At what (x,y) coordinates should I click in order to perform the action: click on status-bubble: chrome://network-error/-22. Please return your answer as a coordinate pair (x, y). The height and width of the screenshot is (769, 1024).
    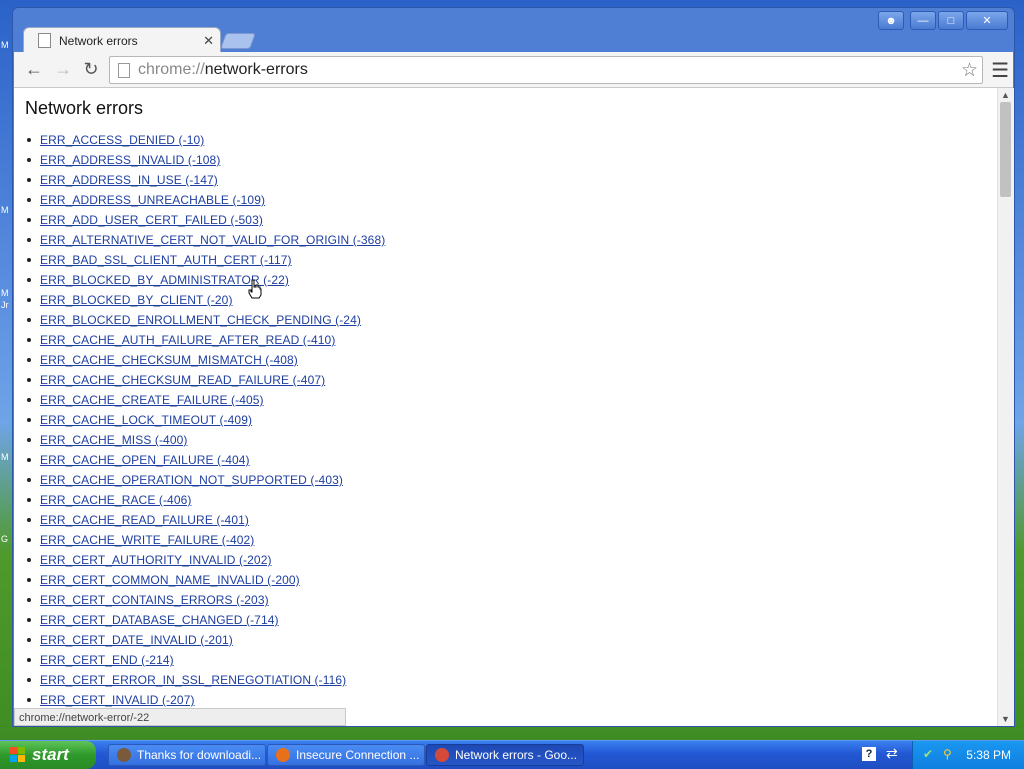
    Looking at the image, I should click on (180, 717).